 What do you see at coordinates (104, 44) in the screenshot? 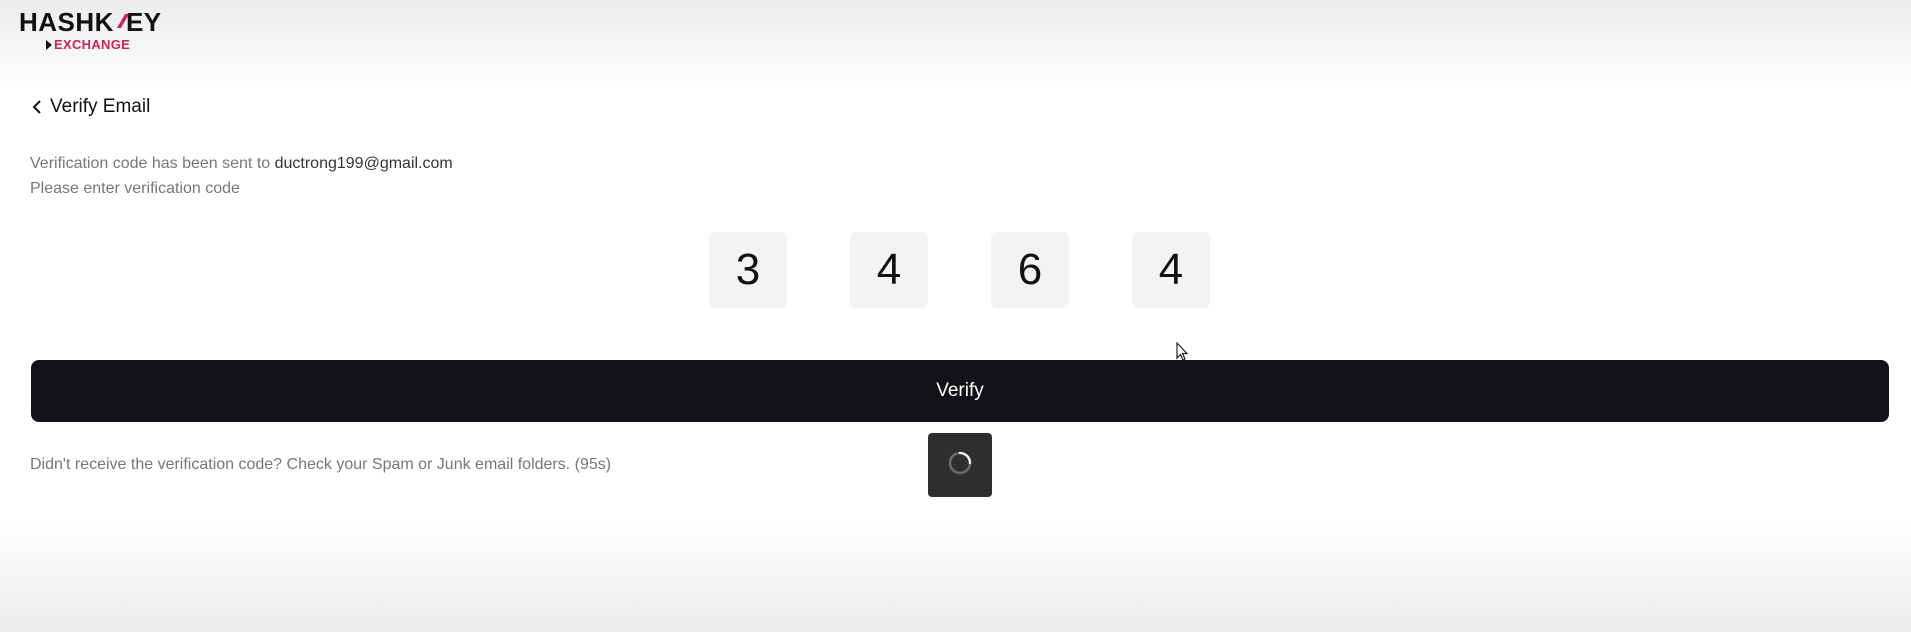
I see `logo-subtitle: EXCHANGE` at bounding box center [104, 44].